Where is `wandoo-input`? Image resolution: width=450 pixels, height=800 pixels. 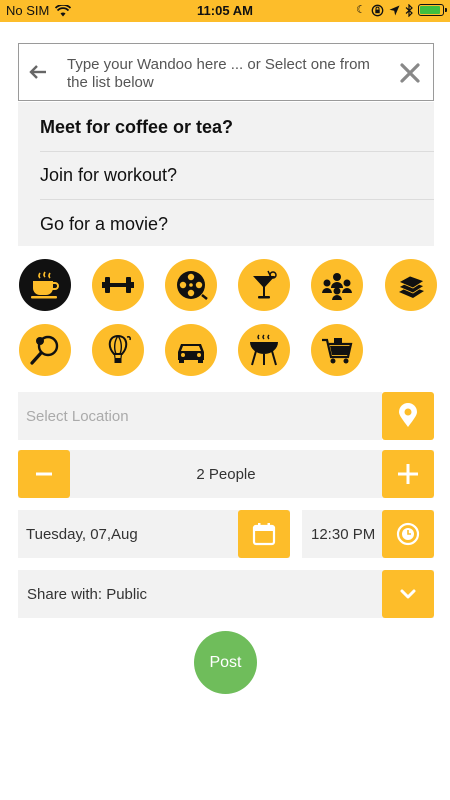
wandoo-input is located at coordinates (230, 75).